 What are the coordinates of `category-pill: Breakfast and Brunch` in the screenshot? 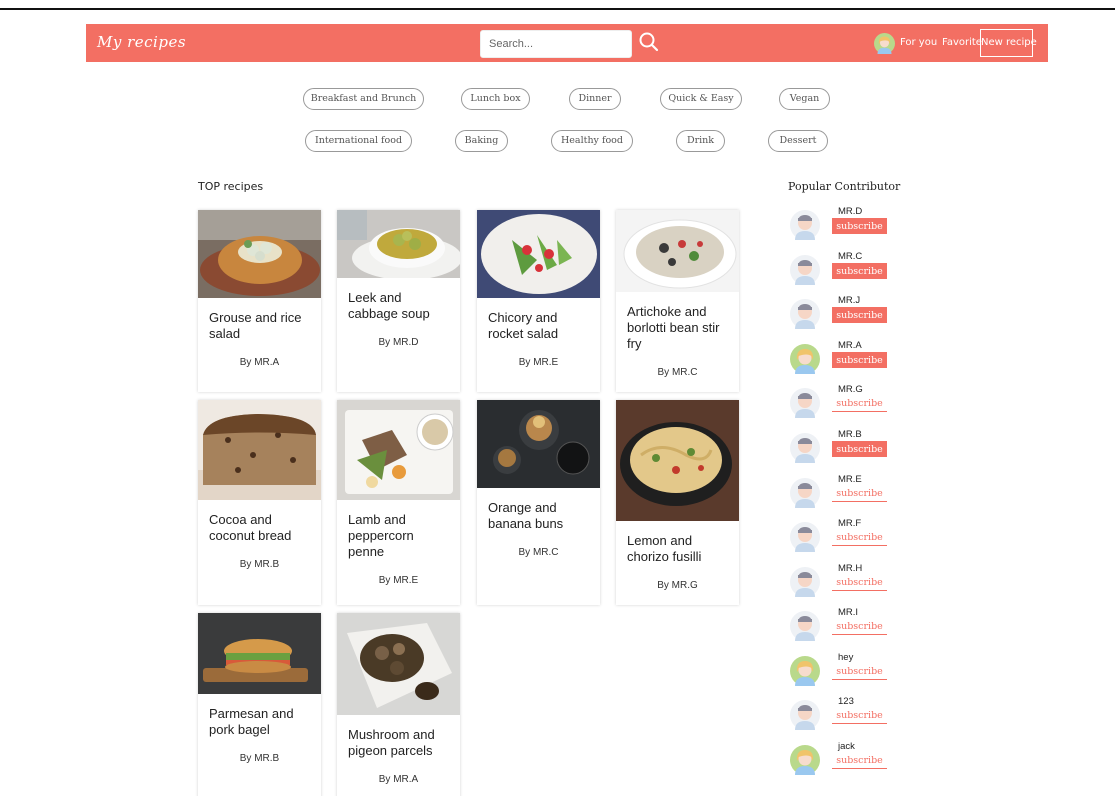 It's located at (363, 99).